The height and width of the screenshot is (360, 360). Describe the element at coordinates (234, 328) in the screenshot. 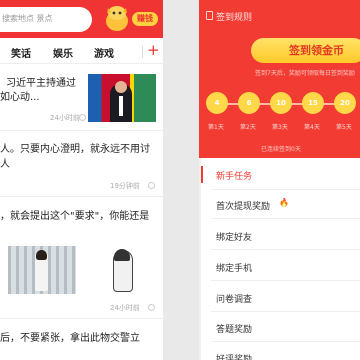

I see `task-item-quiz: 答题奖励` at that location.